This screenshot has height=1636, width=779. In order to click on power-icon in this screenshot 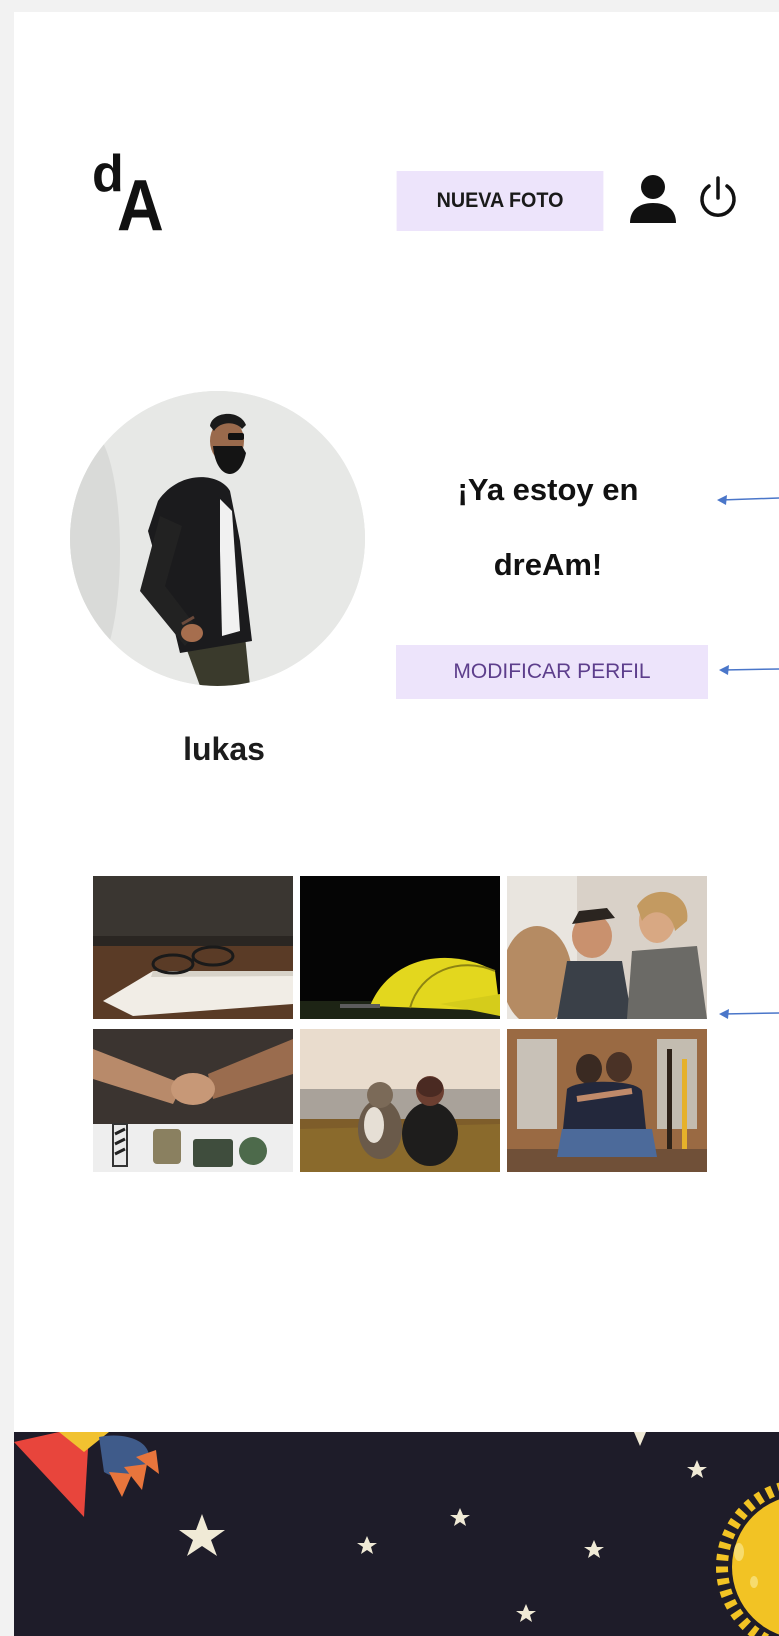, I will do `click(718, 198)`.